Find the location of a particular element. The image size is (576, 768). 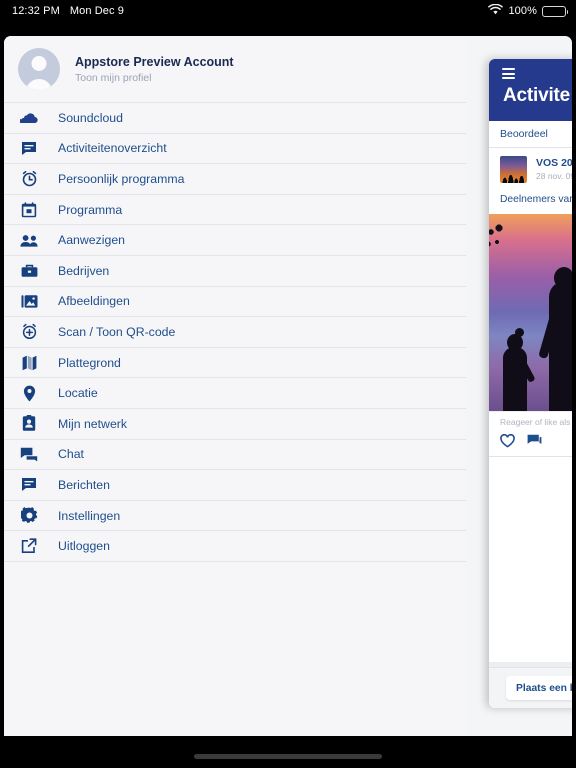

sidebar-item-instellingen: Instellingen is located at coordinates (235, 516).